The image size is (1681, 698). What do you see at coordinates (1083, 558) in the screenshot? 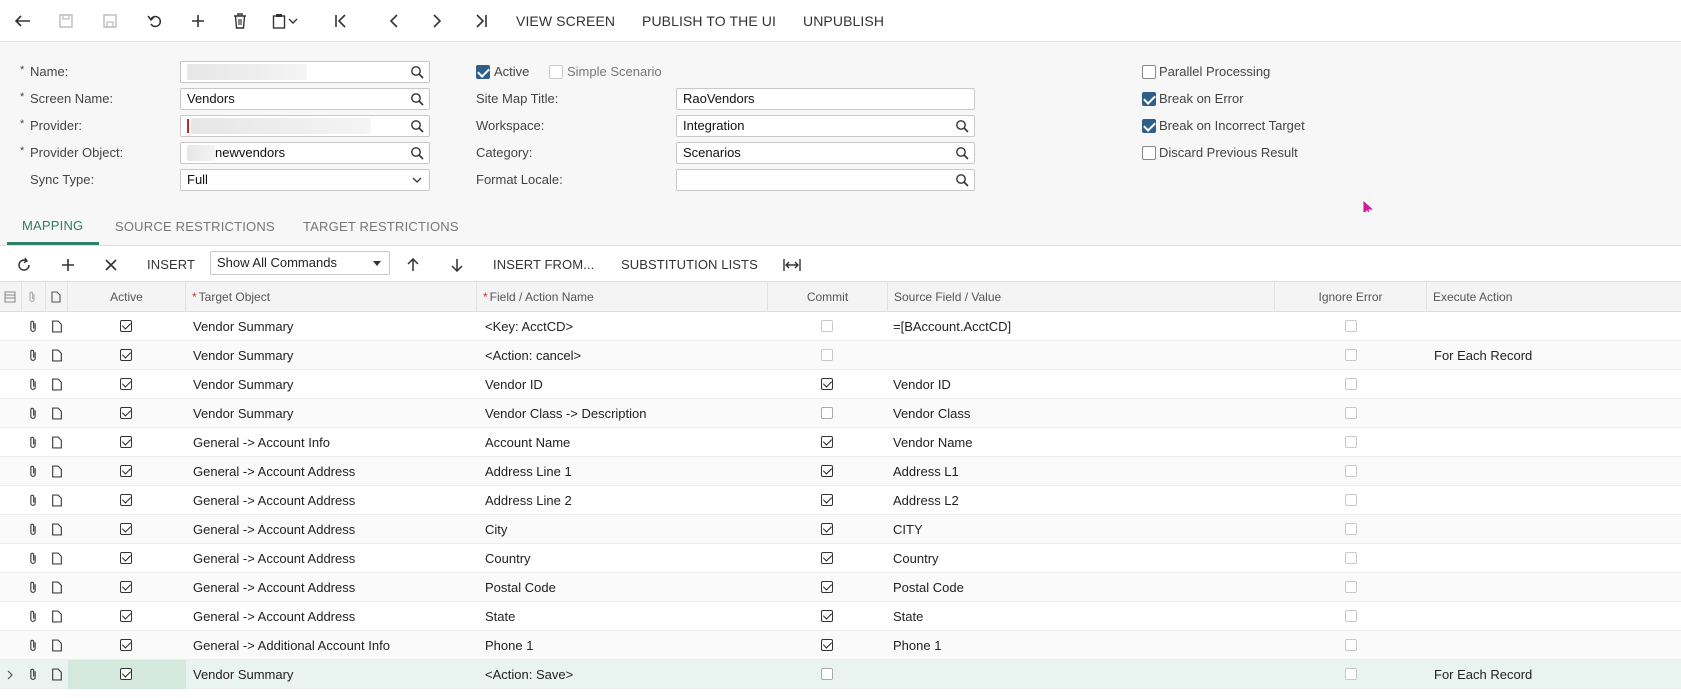
I see `source-field-cell: Country` at bounding box center [1083, 558].